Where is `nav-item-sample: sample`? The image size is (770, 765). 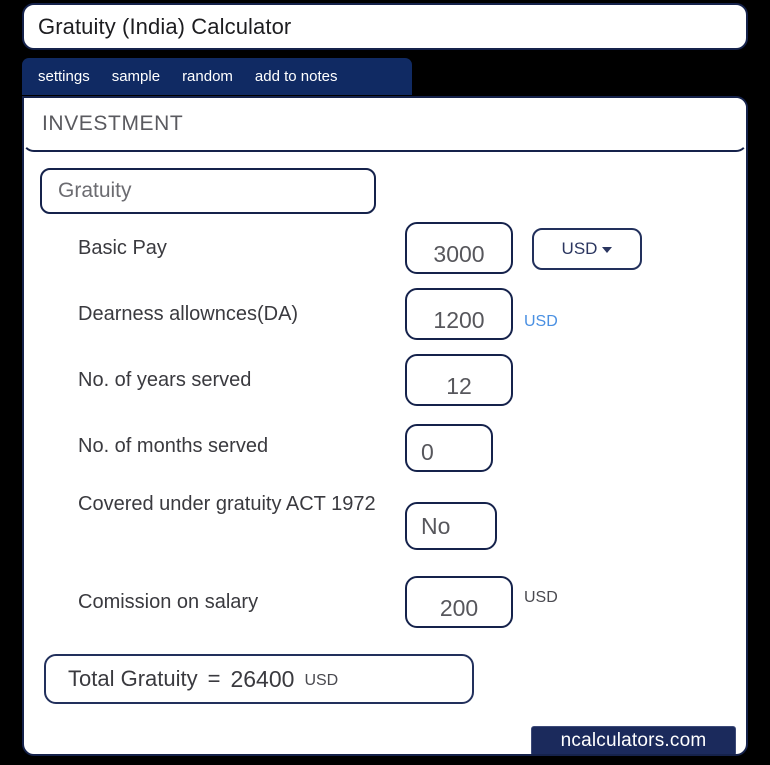
nav-item-sample: sample is located at coordinates (136, 76).